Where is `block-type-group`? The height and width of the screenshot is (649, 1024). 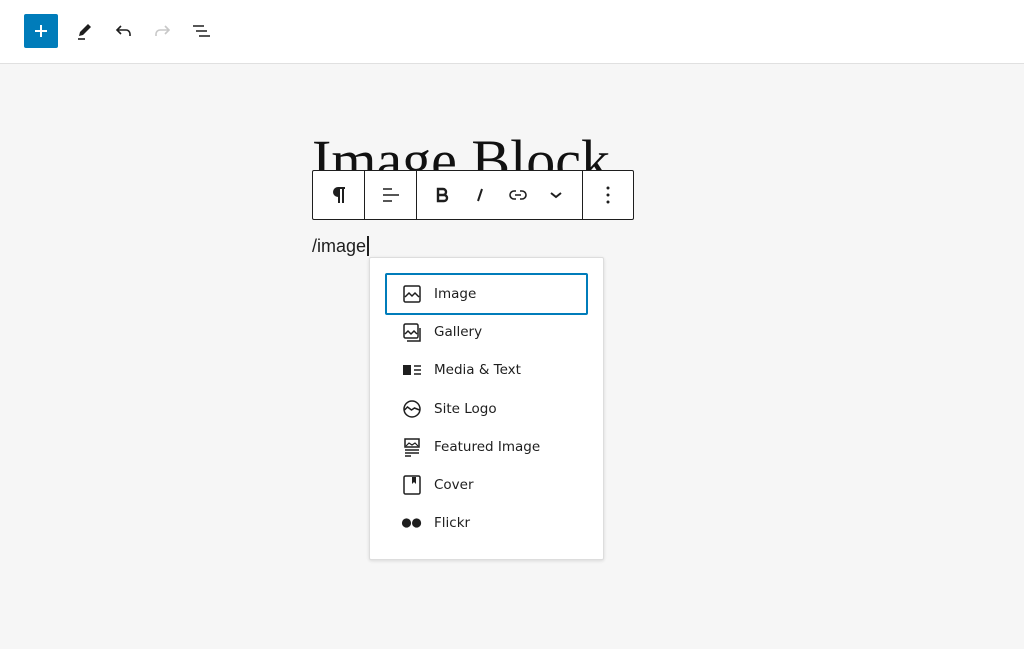 block-type-group is located at coordinates (339, 195).